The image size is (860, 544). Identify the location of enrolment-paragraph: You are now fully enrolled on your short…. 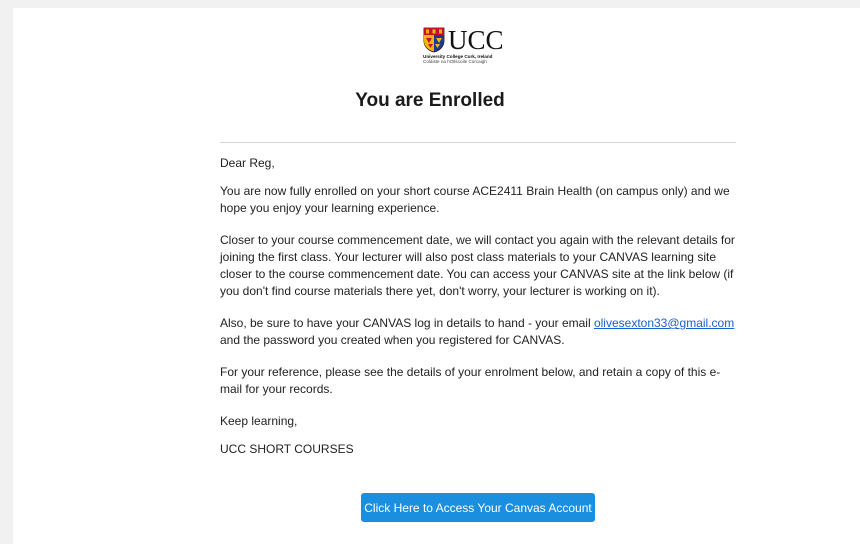
(475, 199).